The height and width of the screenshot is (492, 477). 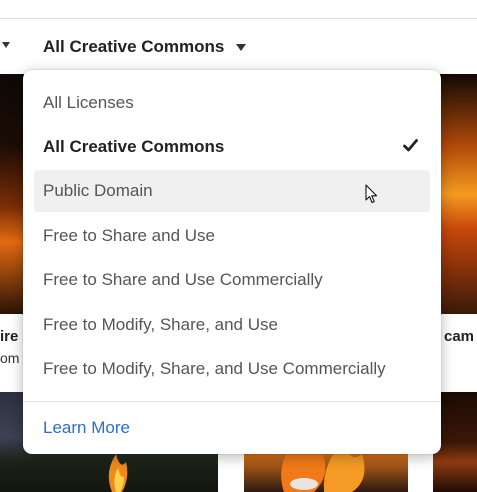 I want to click on menu-item-free-to-share-and-use-commercially: Free to Share and Use Commercially, so click(x=232, y=280).